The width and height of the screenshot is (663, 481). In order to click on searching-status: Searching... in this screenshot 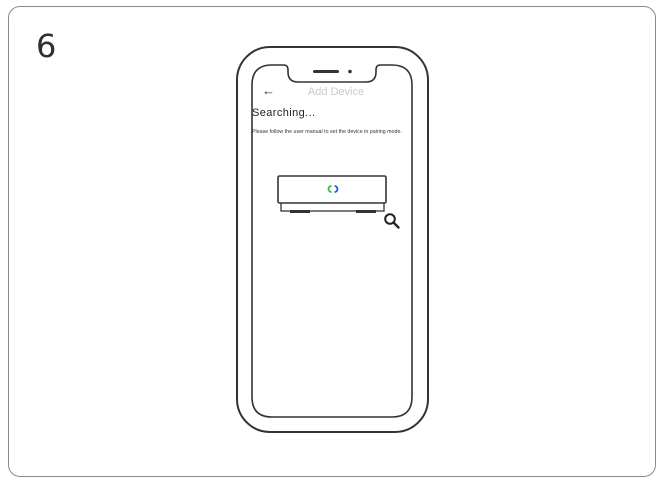, I will do `click(284, 113)`.